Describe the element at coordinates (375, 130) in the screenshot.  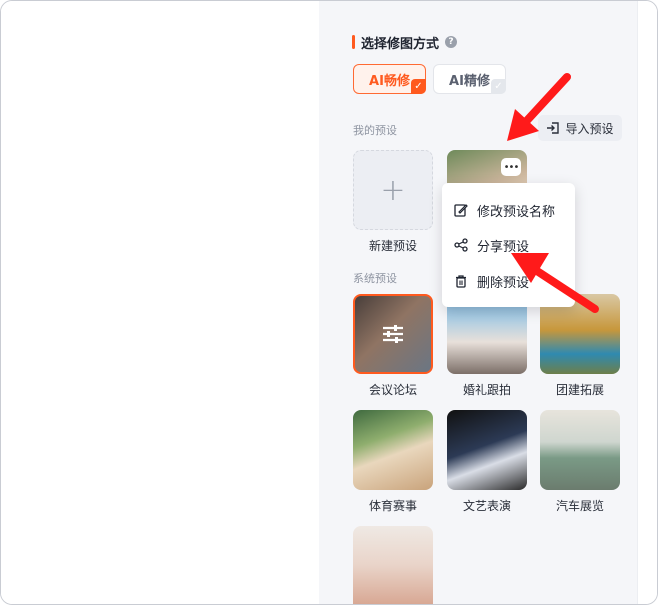
I see `my-presets-label: 我的预设` at that location.